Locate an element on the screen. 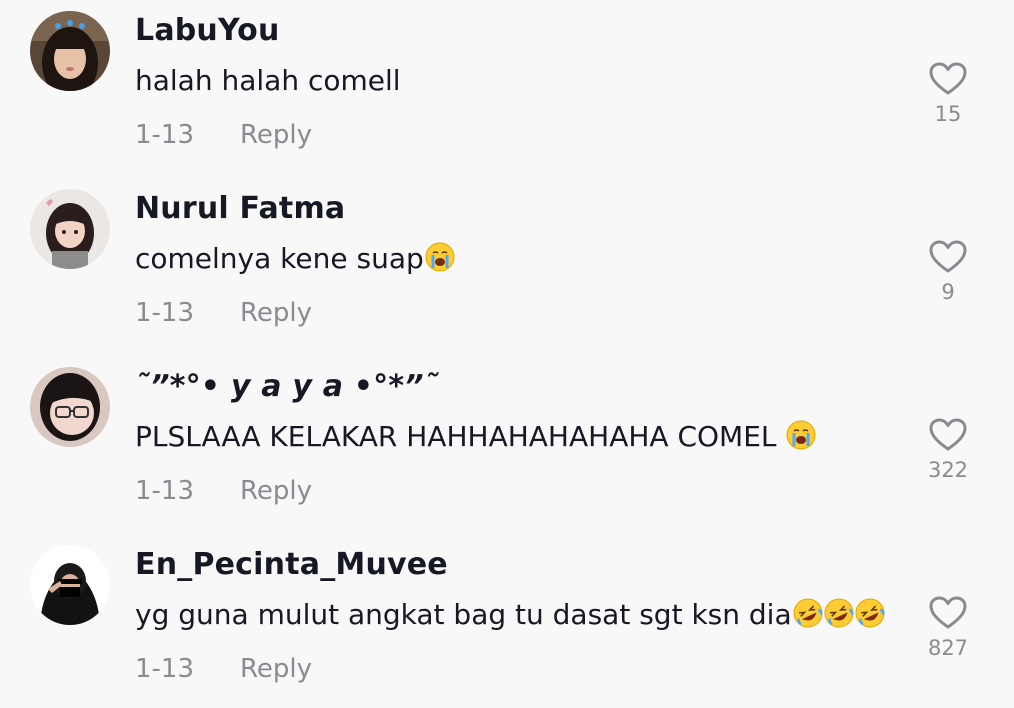 This screenshot has width=1014, height=708. comment-text: PLSLAAA KELAKAR HAHHAHAHAHAHA COMEL is located at coordinates (475, 436).